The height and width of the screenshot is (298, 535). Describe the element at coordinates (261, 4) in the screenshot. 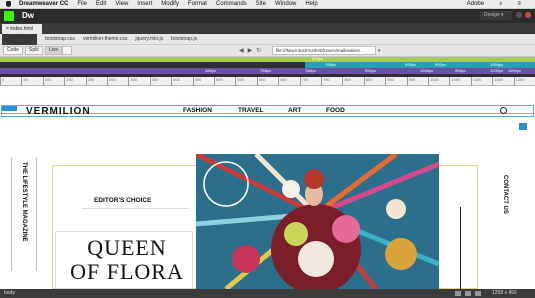

I see `menu-site: Site` at that location.